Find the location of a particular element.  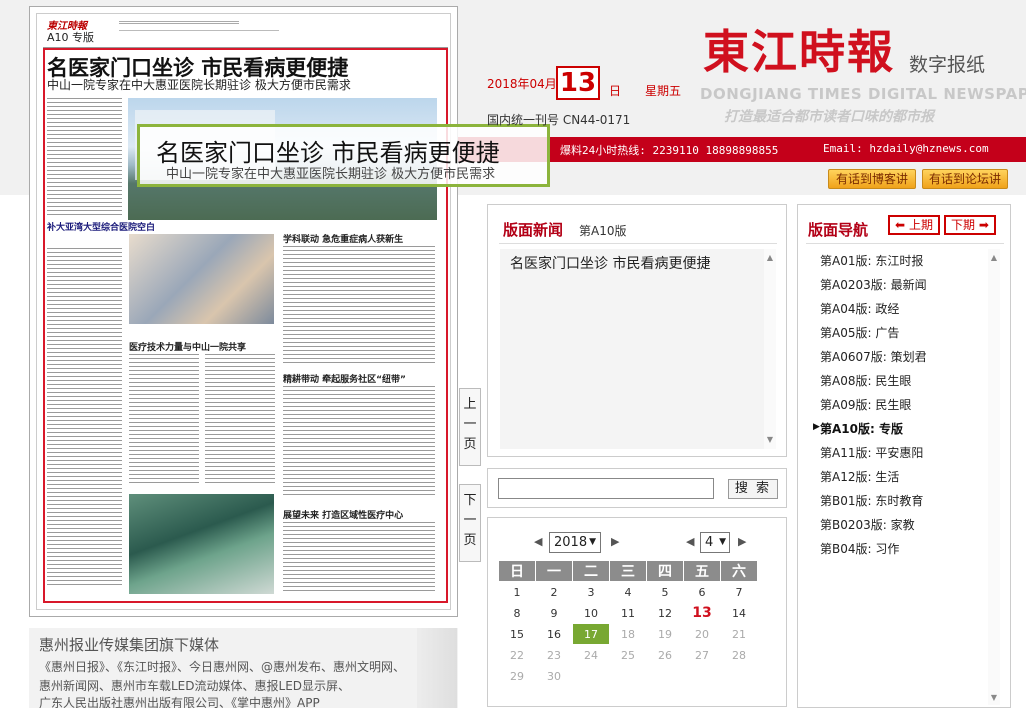

prev-month-icon: ◀ is located at coordinates (690, 541).